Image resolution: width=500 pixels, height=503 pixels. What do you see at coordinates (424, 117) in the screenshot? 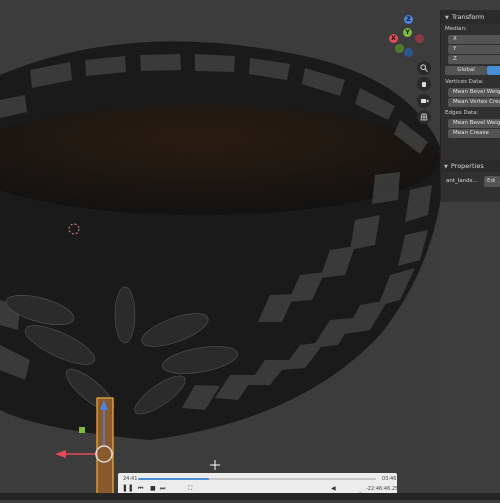
I see `grid-ortho-icon` at bounding box center [424, 117].